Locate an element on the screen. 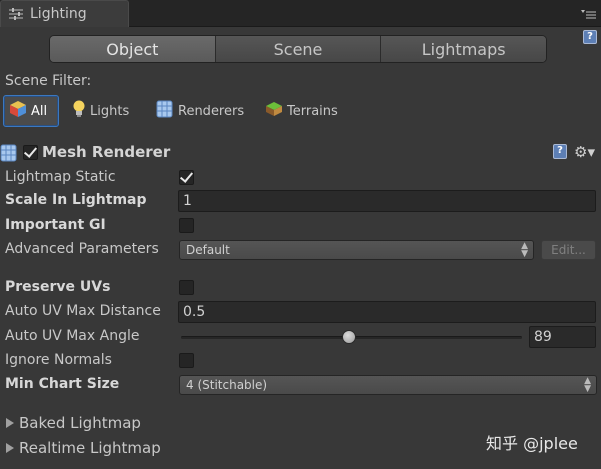  filter-renderers-button: Renderers is located at coordinates (199, 111).